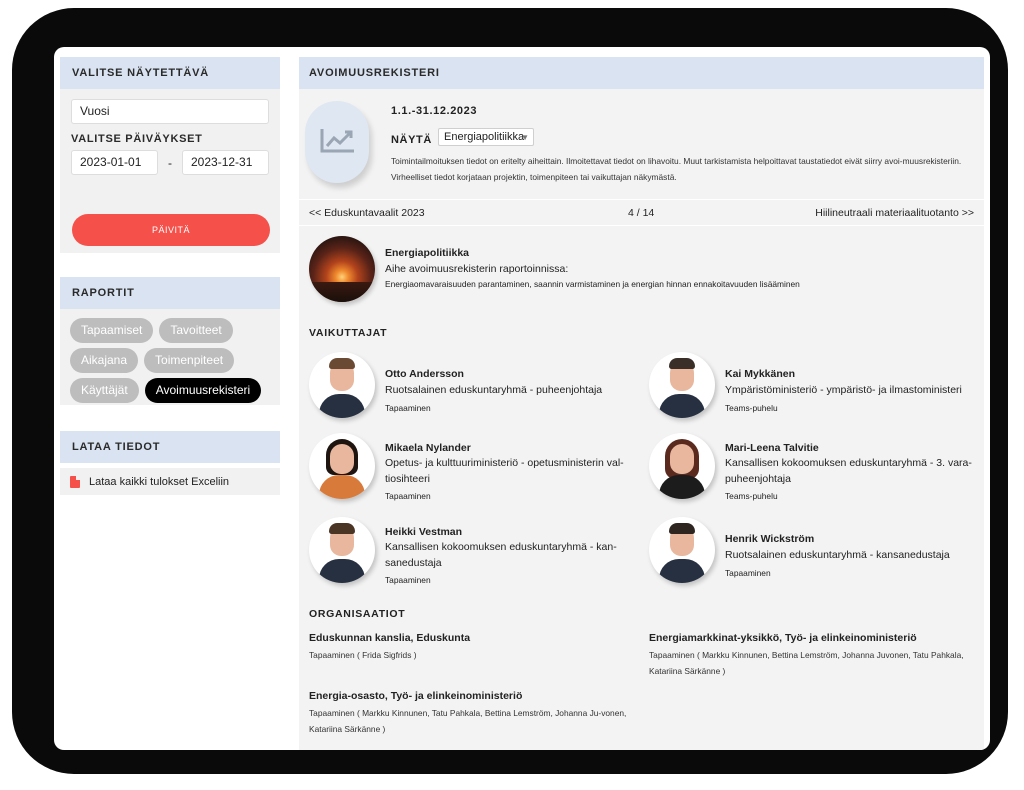 This screenshot has width=1024, height=790. I want to click on report-chip-aikajana: Aikajana, so click(104, 360).